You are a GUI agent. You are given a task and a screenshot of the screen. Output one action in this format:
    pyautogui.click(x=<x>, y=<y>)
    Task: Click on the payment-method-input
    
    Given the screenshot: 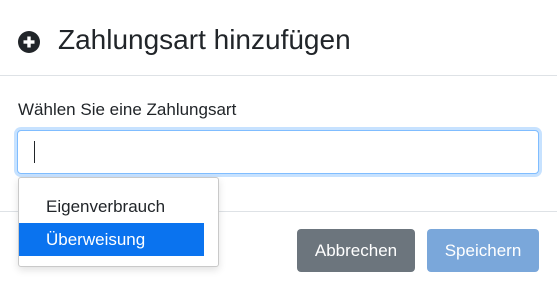 What is the action you would take?
    pyautogui.click(x=278, y=152)
    